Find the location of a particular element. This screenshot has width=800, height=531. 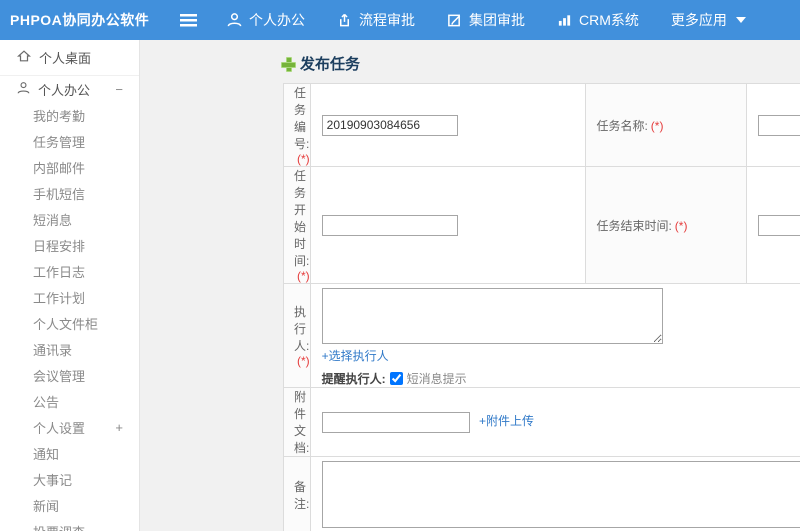

sidebar-item-schedule: 日程安排 is located at coordinates (69, 245).